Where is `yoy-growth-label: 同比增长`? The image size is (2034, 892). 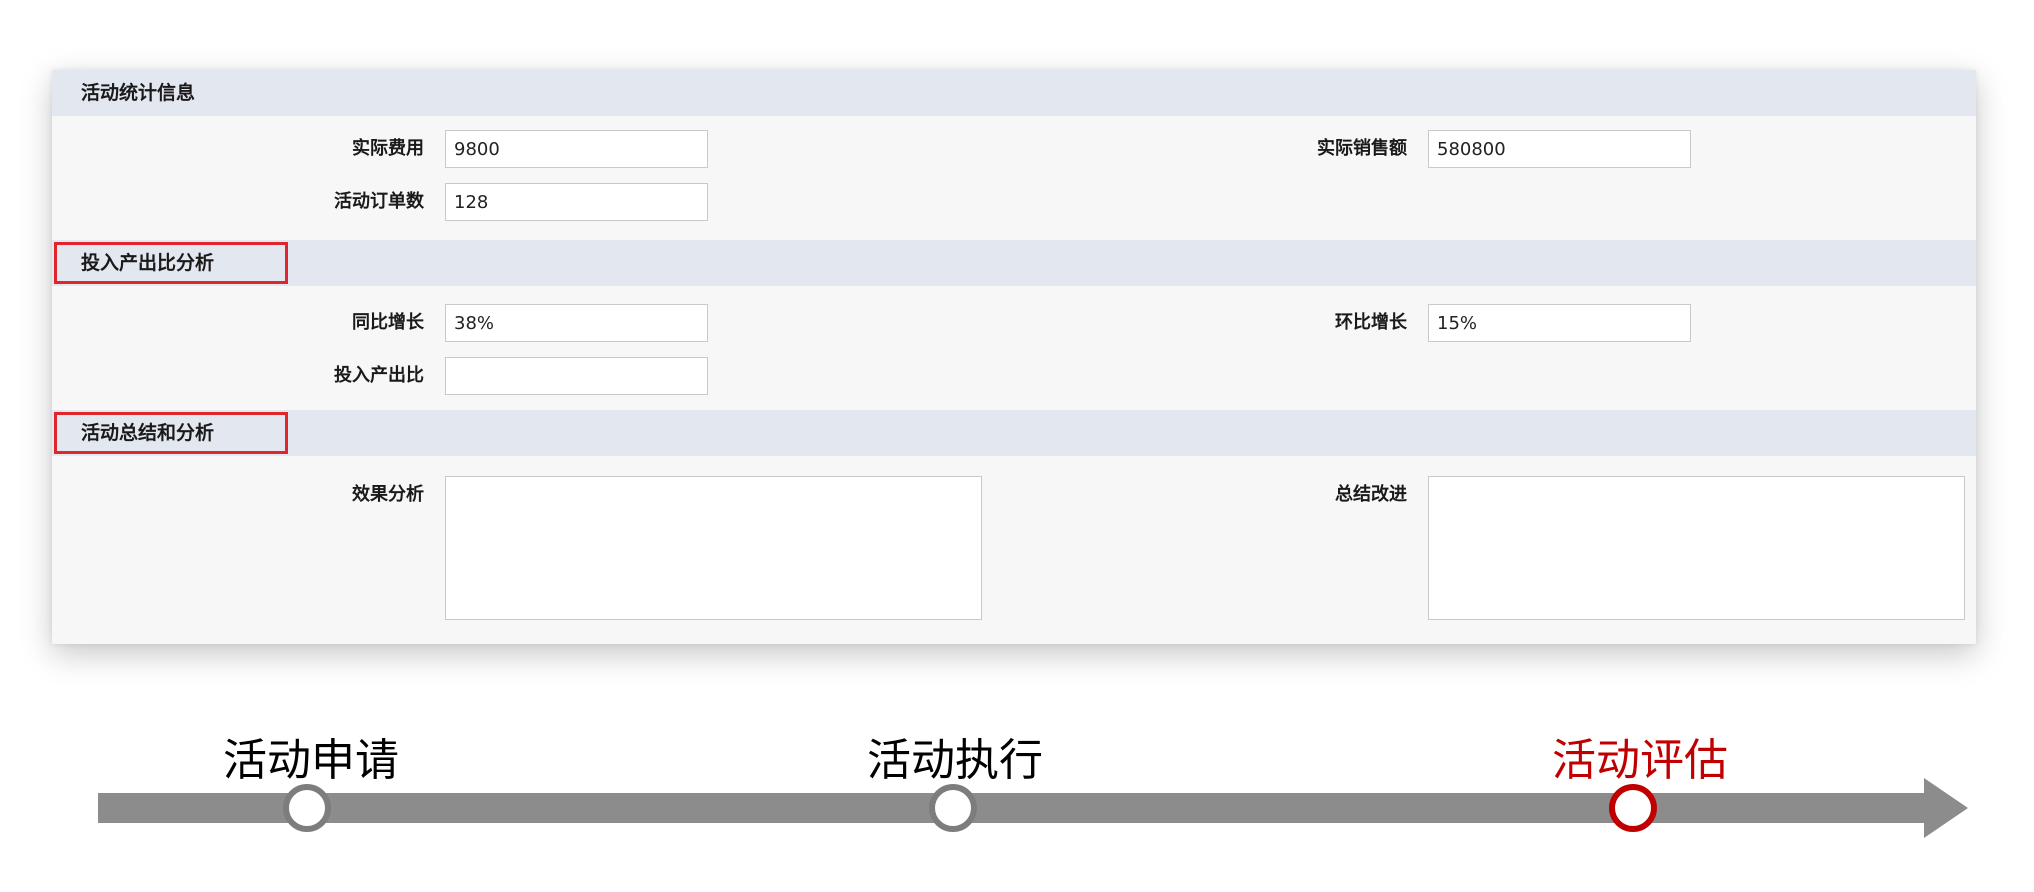
yoy-growth-label: 同比增长 is located at coordinates (388, 322).